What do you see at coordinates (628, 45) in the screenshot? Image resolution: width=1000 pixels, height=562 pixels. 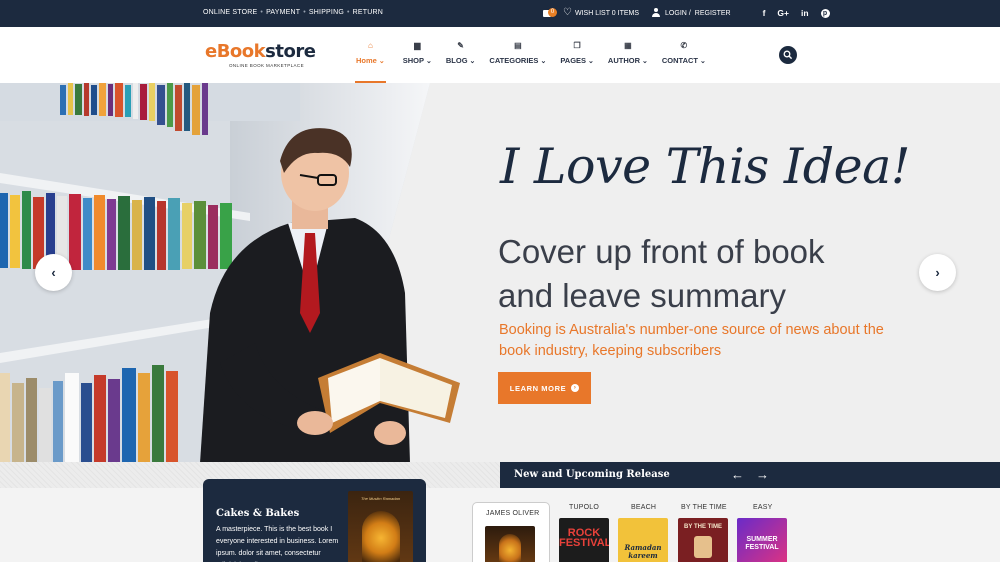 I see `document-icon: ▦` at bounding box center [628, 45].